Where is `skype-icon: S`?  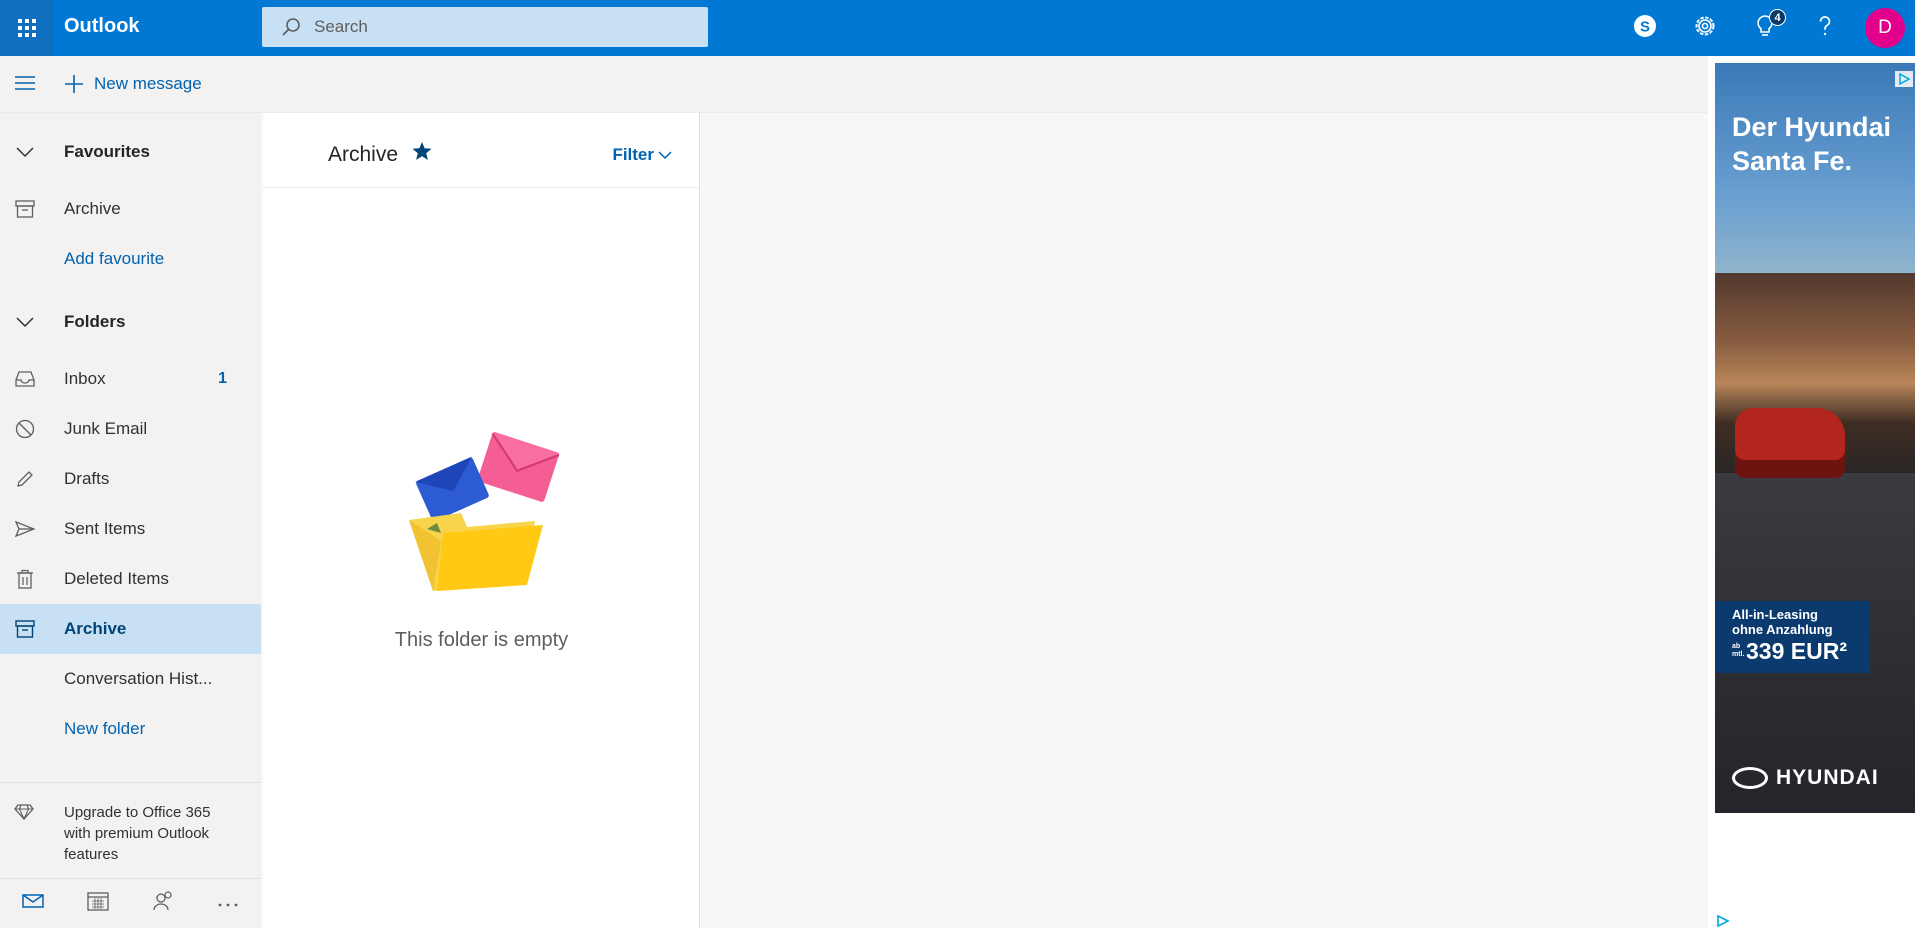
skype-icon: S is located at coordinates (1645, 28).